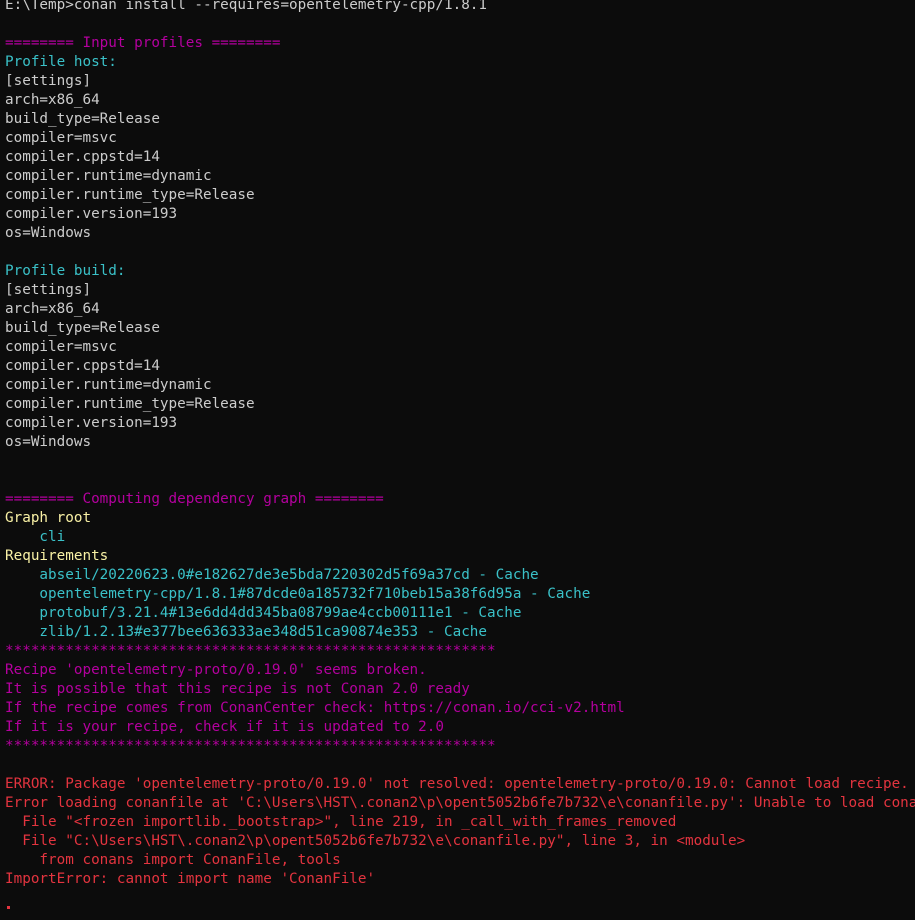  I want to click on terminal-line: Profile build:, so click(65, 271).